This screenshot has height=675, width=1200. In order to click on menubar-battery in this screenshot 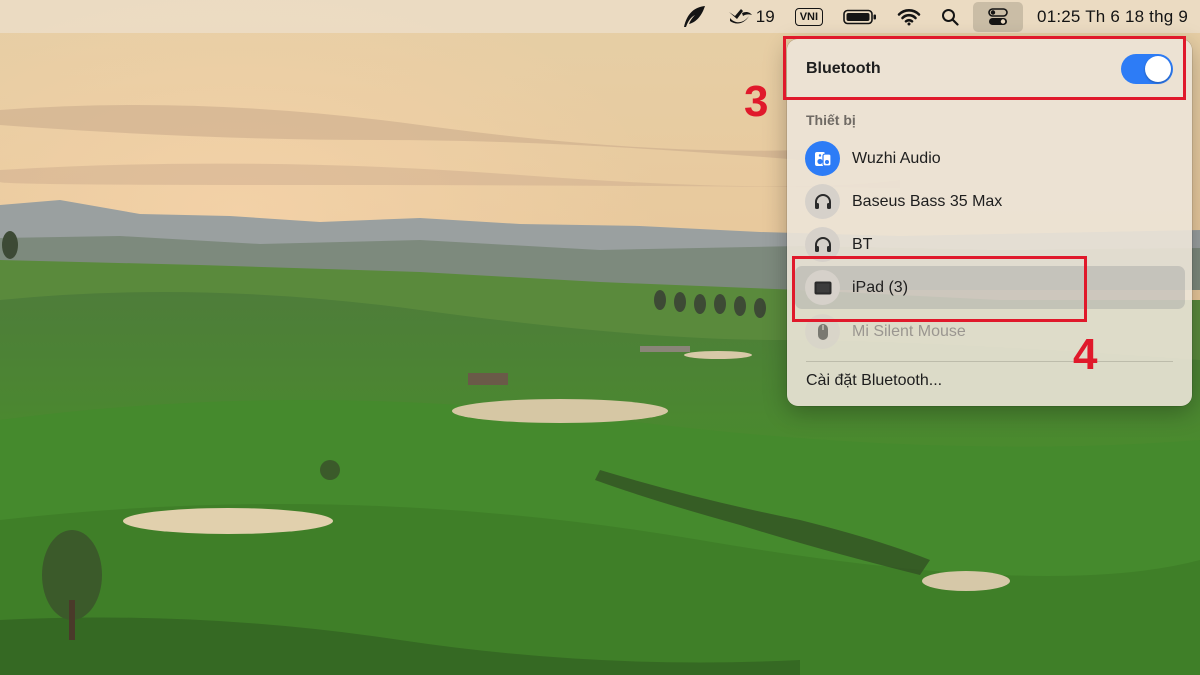, I will do `click(860, 16)`.